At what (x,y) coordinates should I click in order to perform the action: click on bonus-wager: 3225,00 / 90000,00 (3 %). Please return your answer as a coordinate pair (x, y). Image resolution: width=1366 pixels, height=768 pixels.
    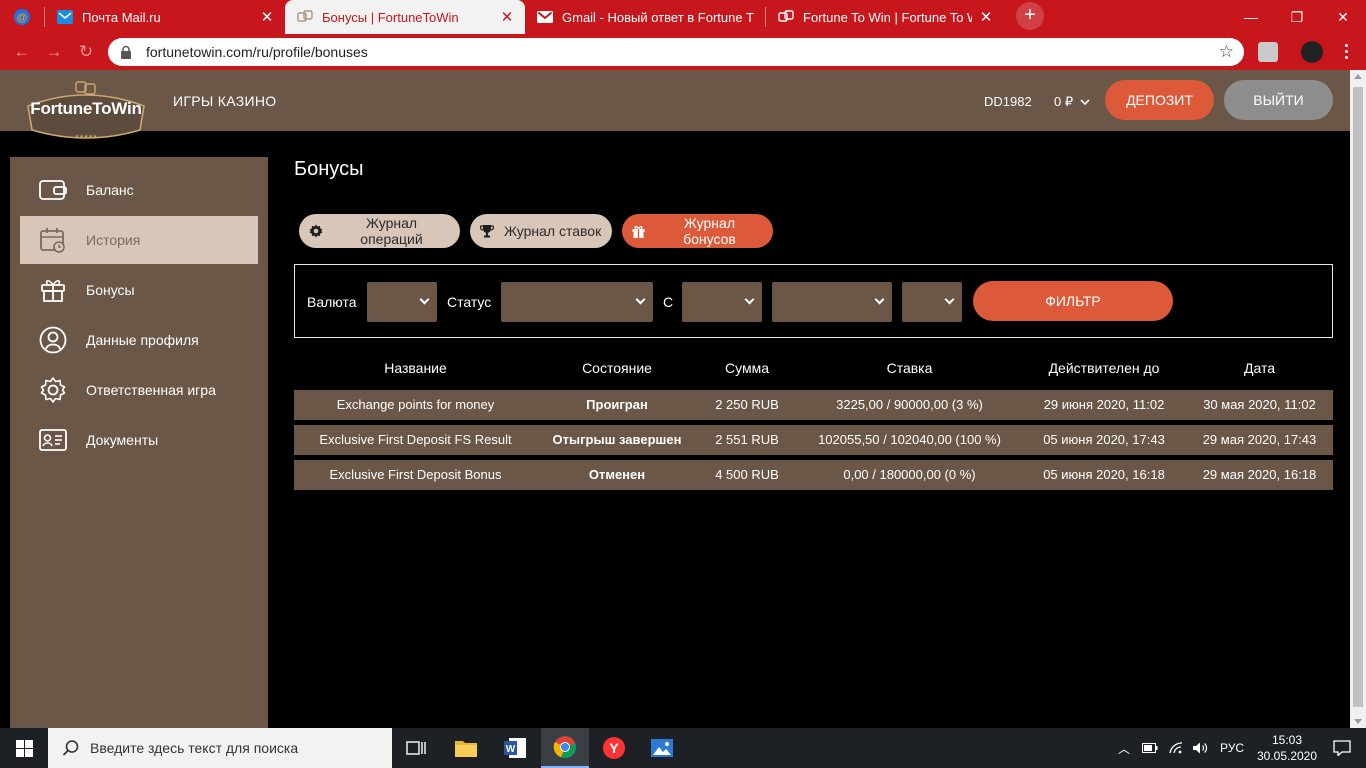
    Looking at the image, I should click on (909, 404).